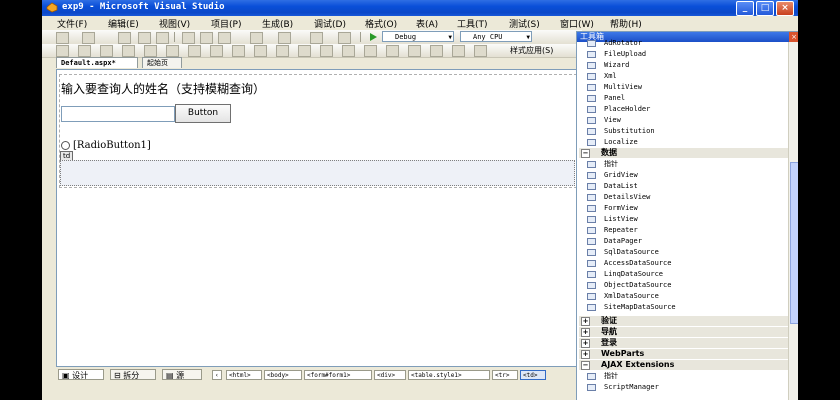 Image resolution: width=840 pixels, height=400 pixels. I want to click on menu-edit: 编辑(E), so click(123, 23).